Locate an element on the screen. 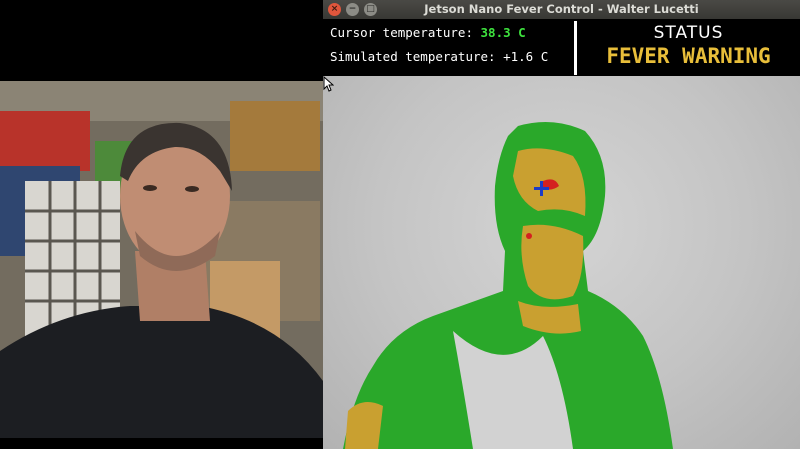 The width and height of the screenshot is (800, 449). simulated-temperature-value: +1.6 C is located at coordinates (526, 56).